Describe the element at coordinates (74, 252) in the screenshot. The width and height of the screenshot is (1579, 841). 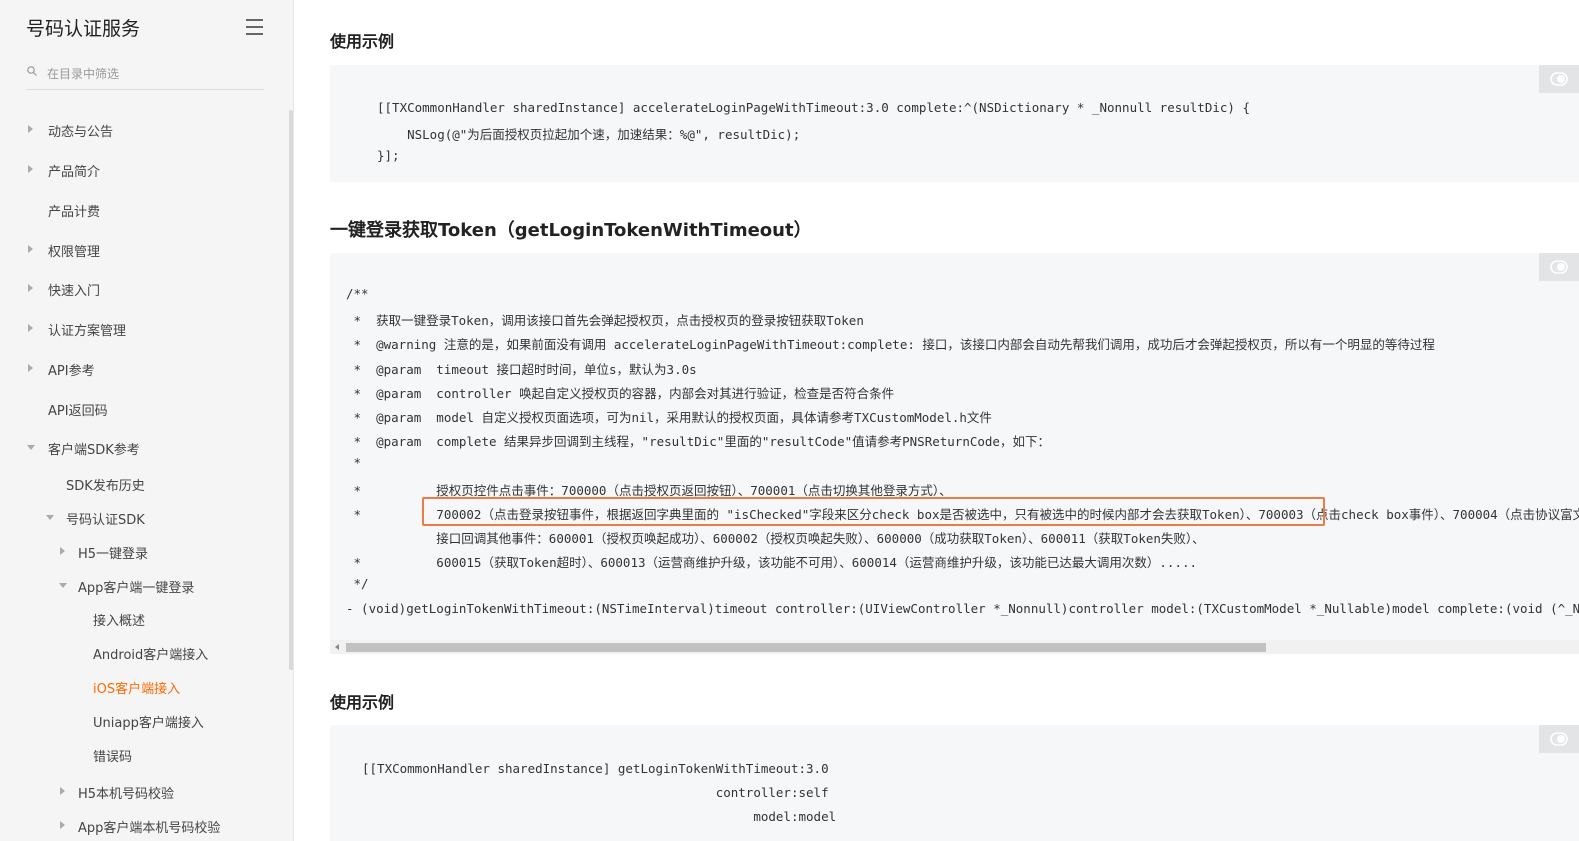
I see `sidebar-item-label: 权限管理` at that location.